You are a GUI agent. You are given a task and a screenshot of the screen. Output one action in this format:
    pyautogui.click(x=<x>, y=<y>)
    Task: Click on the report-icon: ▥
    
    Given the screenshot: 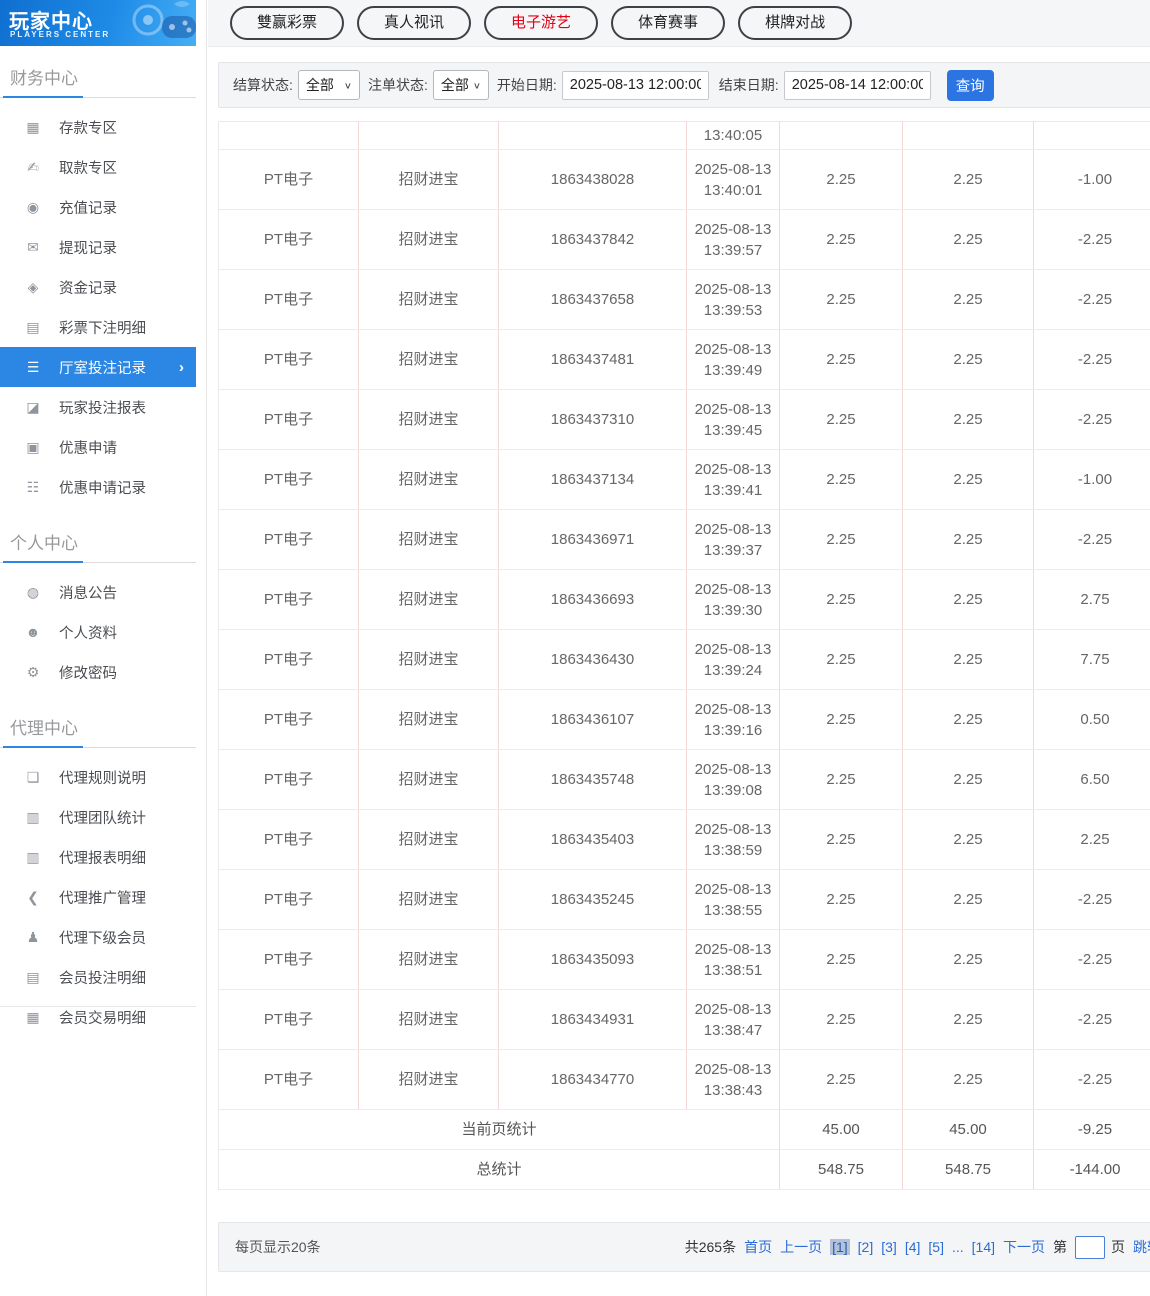 What is the action you would take?
    pyautogui.click(x=33, y=816)
    